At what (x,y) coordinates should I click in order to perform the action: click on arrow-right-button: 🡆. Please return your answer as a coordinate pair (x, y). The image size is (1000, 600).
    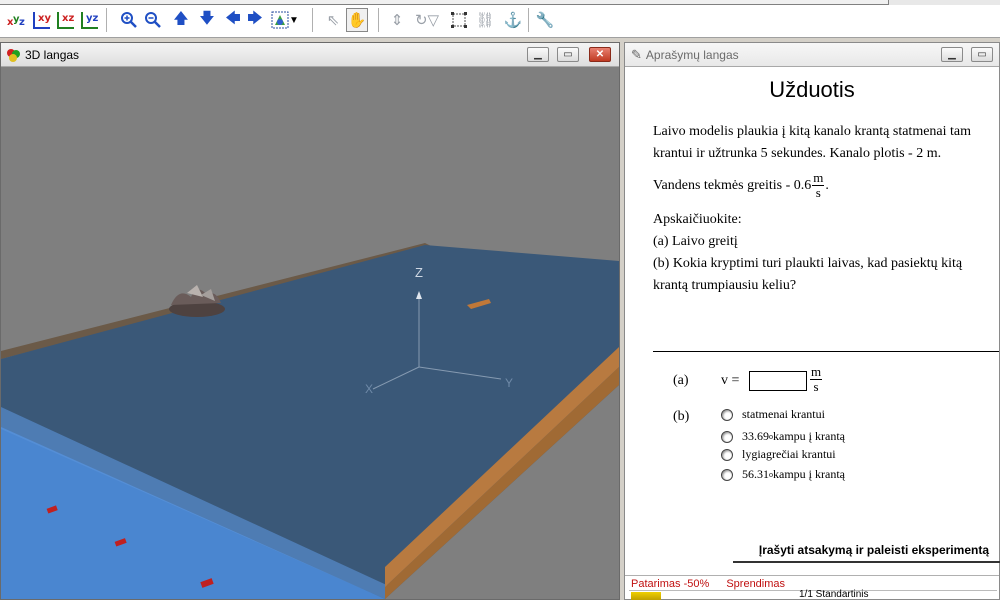
    Looking at the image, I should click on (255, 20).